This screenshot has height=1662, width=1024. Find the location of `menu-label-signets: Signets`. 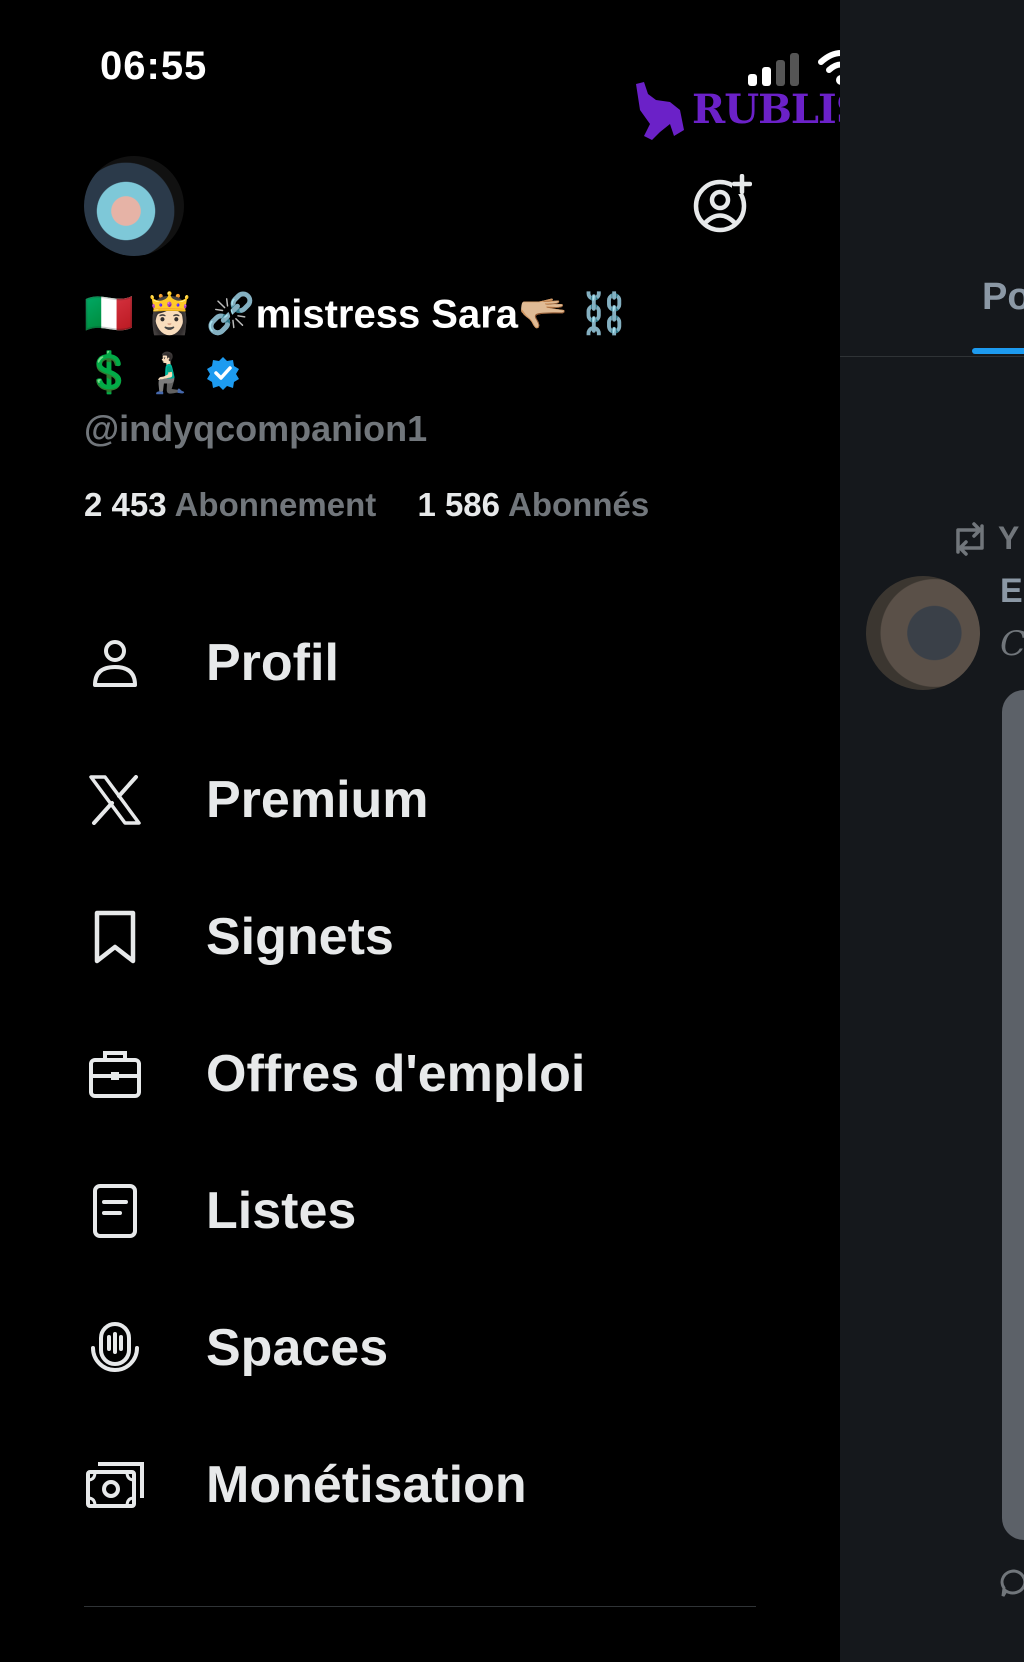

menu-label-signets: Signets is located at coordinates (300, 936).